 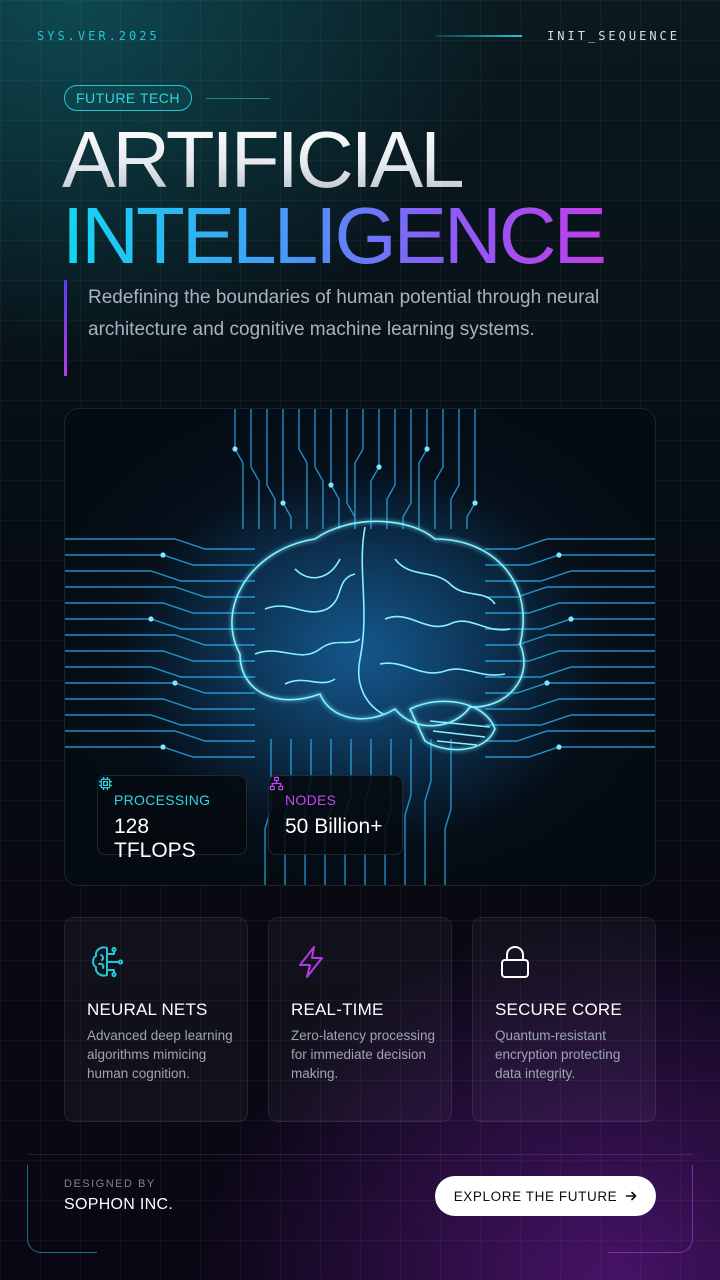 What do you see at coordinates (276, 783) in the screenshot?
I see `network-icon` at bounding box center [276, 783].